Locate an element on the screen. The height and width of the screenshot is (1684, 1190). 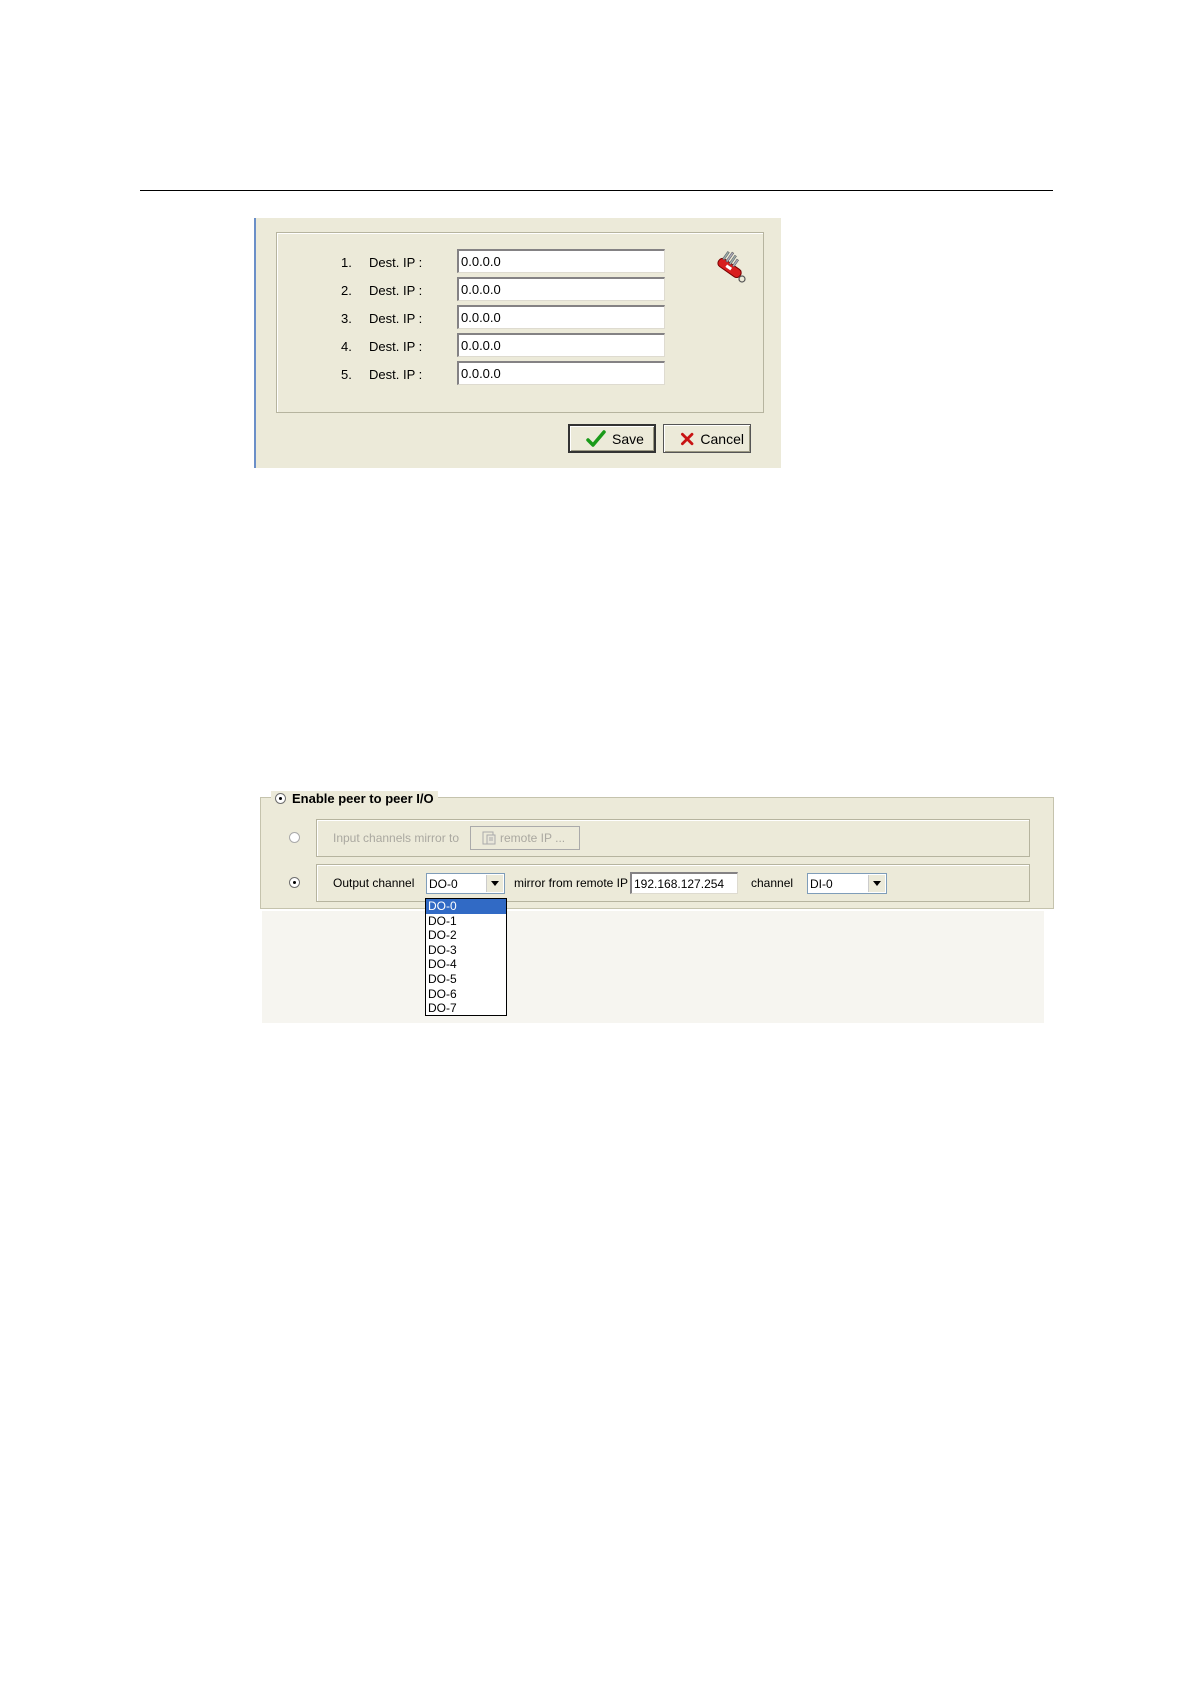
cancel-button: Cancel is located at coordinates (707, 438).